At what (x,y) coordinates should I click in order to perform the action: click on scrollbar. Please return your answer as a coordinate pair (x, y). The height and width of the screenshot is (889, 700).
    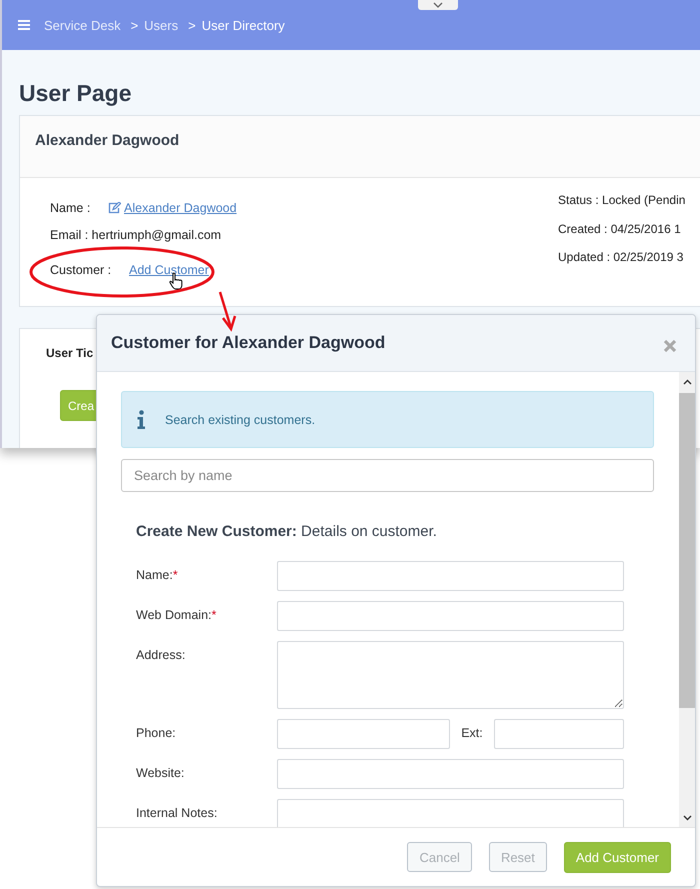
    Looking at the image, I should click on (687, 599).